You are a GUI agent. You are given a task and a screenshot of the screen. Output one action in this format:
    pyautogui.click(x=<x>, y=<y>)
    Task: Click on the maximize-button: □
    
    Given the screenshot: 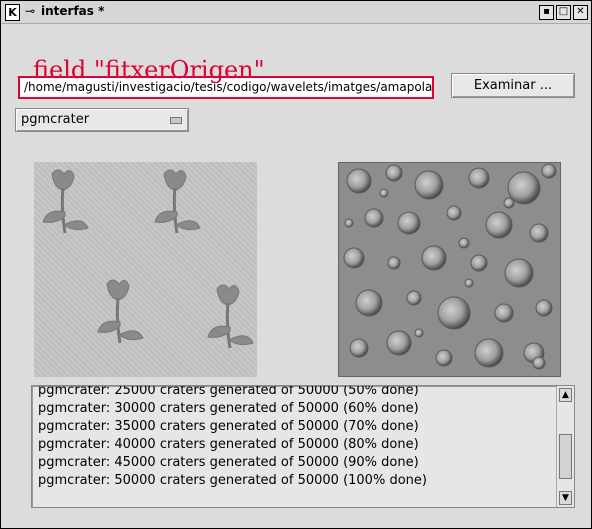 What is the action you would take?
    pyautogui.click(x=563, y=12)
    